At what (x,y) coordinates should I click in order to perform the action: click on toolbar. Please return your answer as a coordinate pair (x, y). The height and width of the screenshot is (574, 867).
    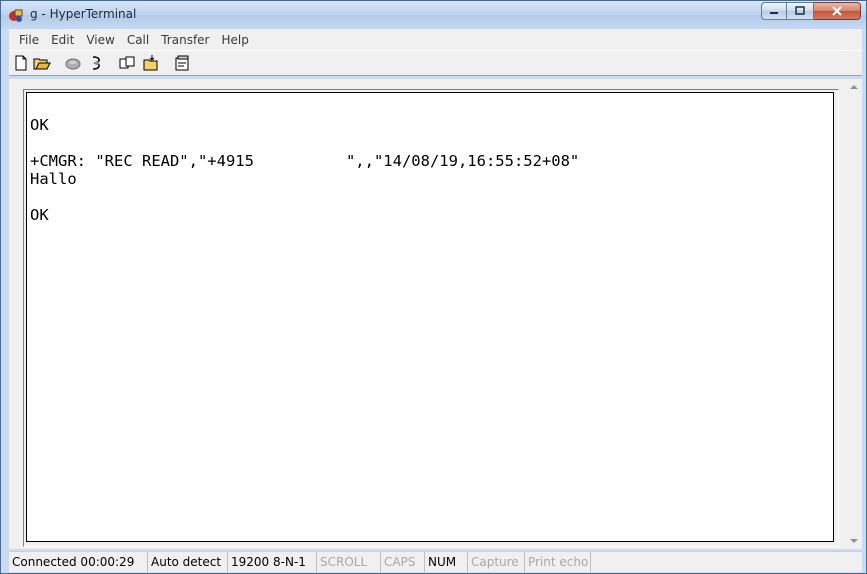
    Looking at the image, I should click on (435, 63).